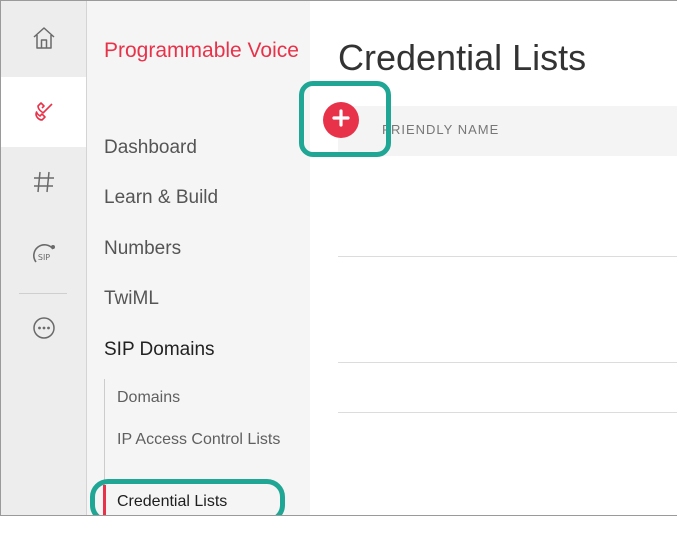 The height and width of the screenshot is (534, 678). I want to click on icon-rail: SIP, so click(44, 258).